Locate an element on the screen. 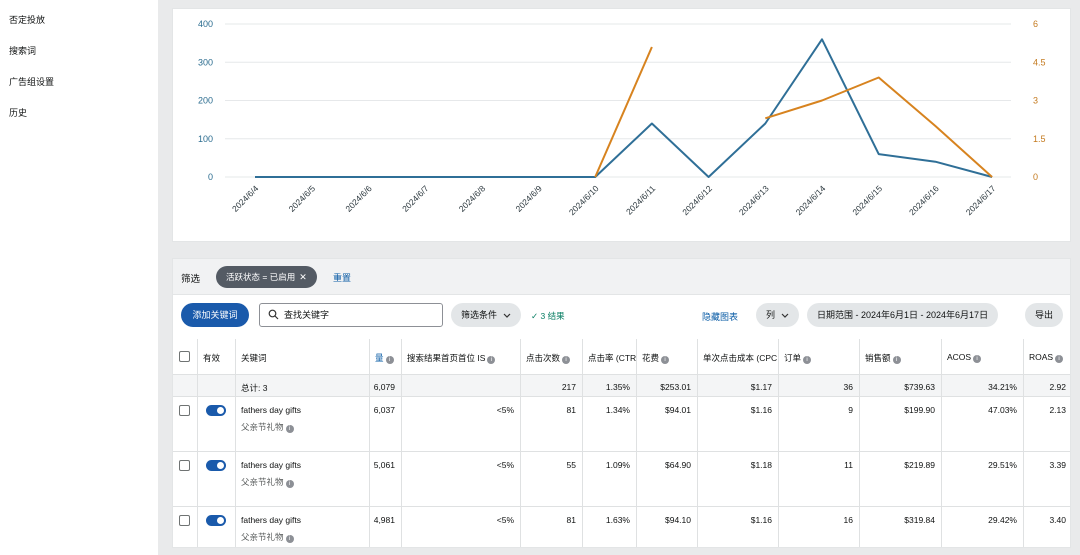  columns-dropdown: 列 is located at coordinates (778, 315).